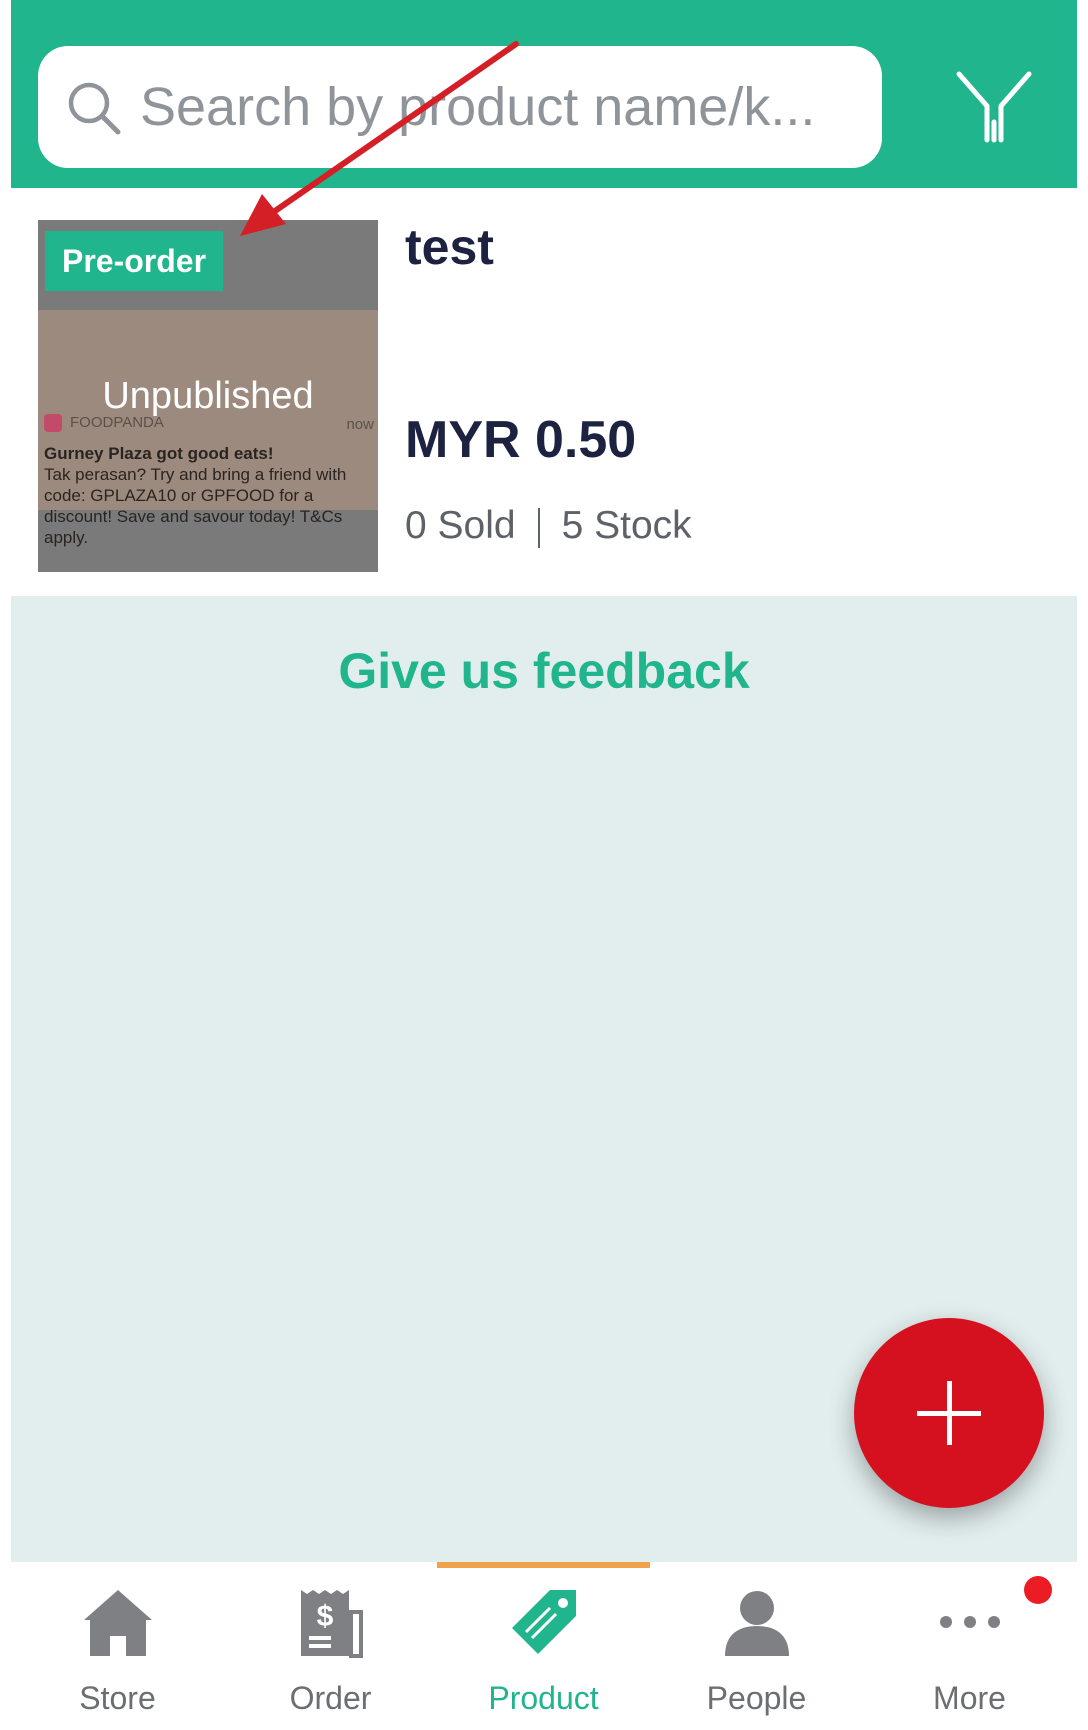 Image resolution: width=1088 pixels, height=1730 pixels. What do you see at coordinates (118, 1623) in the screenshot?
I see `store-icon` at bounding box center [118, 1623].